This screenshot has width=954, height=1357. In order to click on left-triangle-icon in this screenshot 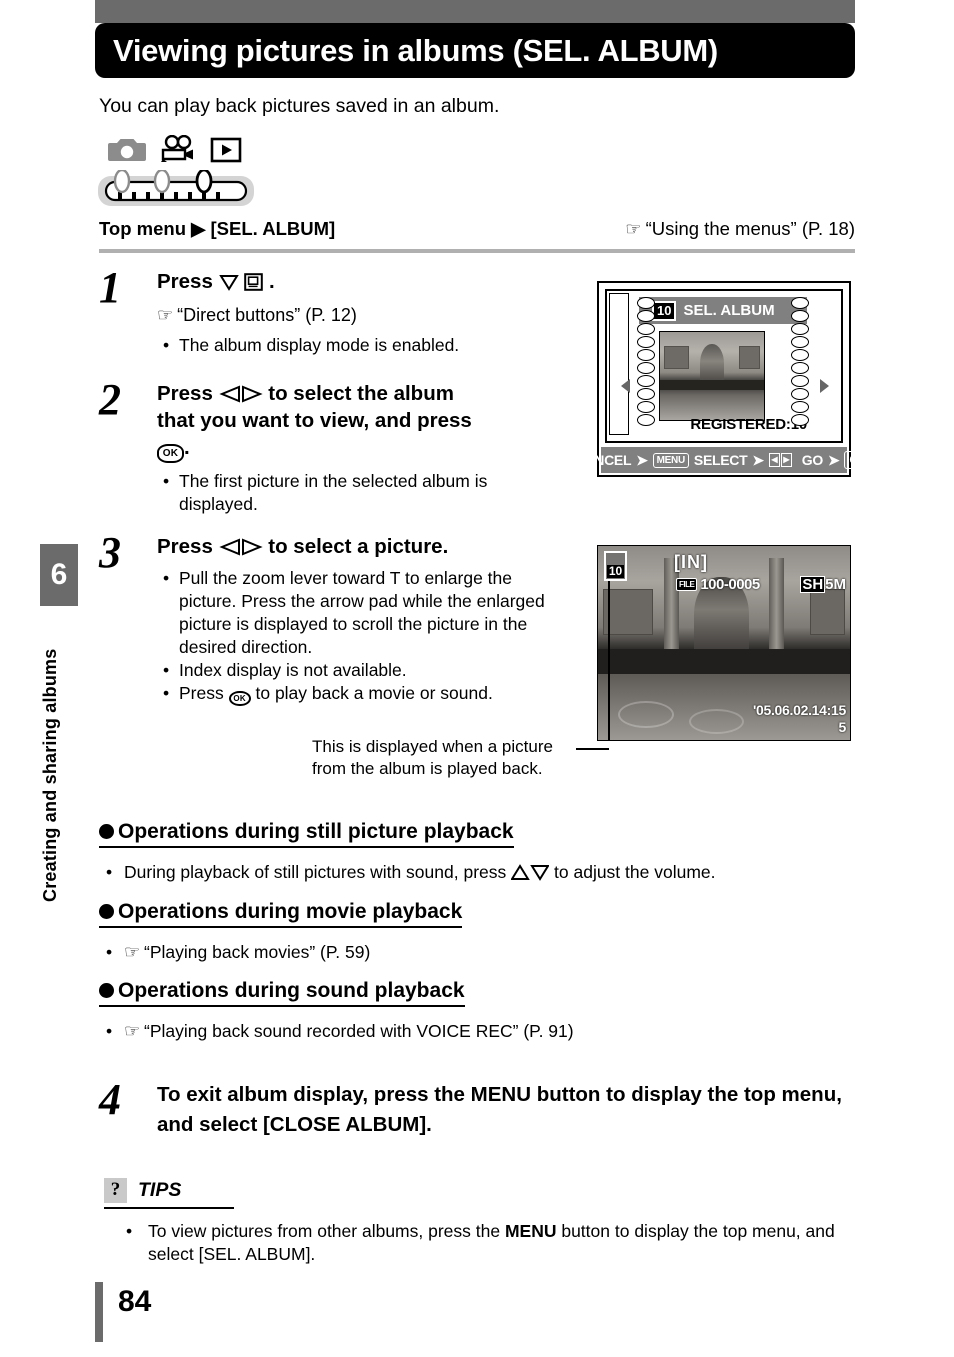, I will do `click(625, 386)`.